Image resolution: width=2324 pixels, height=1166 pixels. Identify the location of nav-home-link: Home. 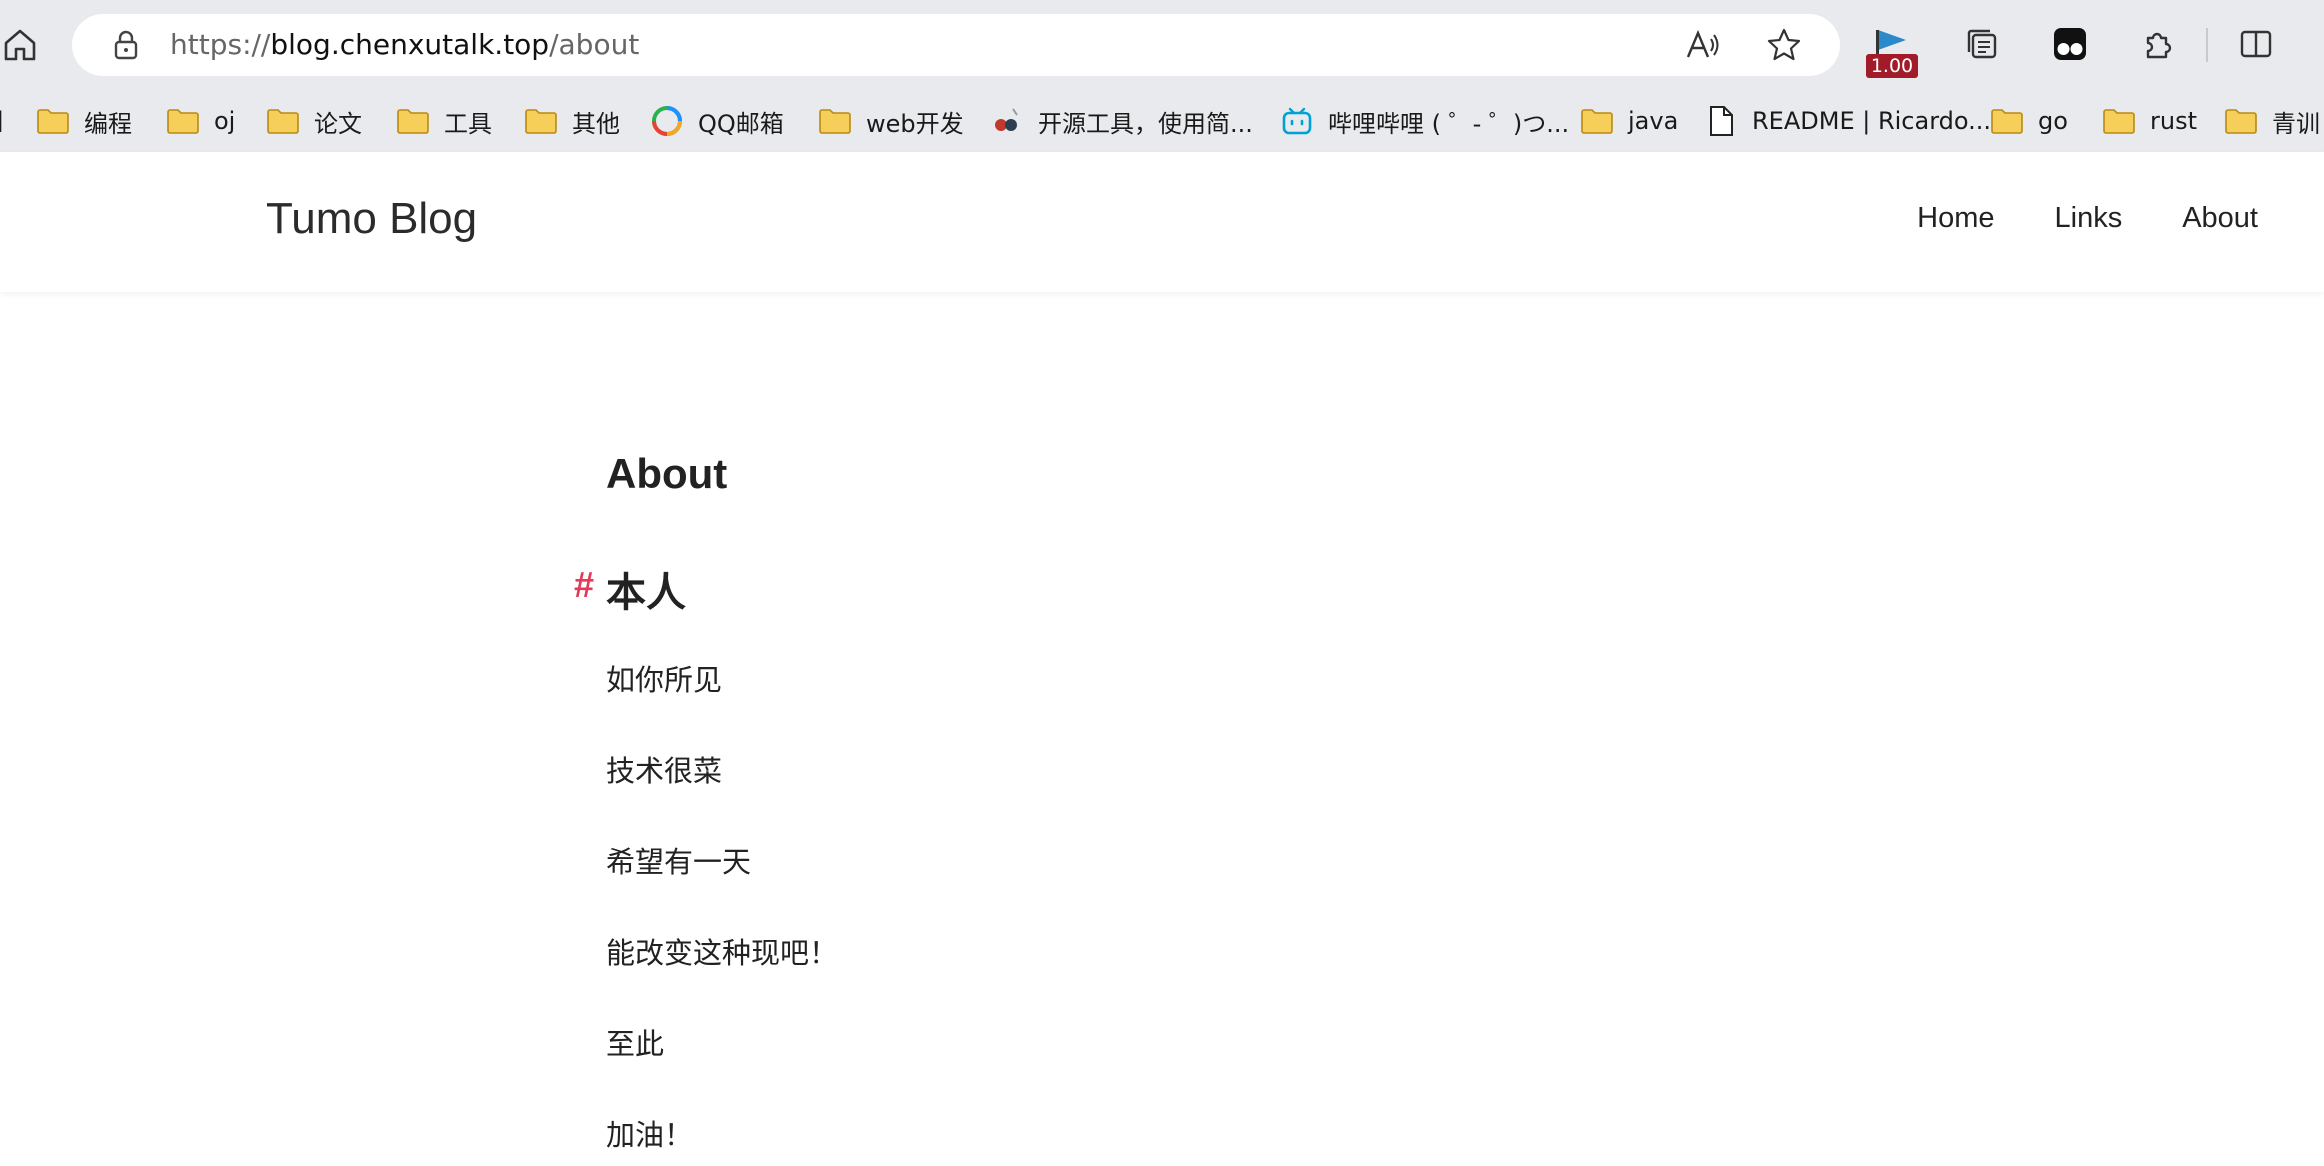
(1955, 218).